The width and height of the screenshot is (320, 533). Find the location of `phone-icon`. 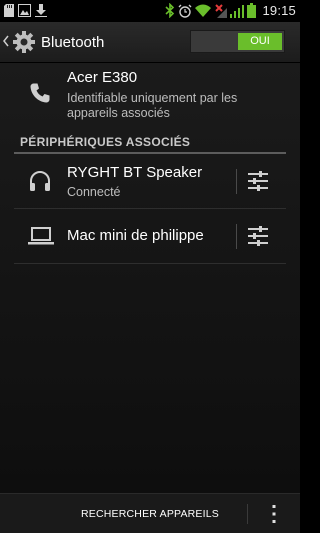

phone-icon is located at coordinates (40, 93).